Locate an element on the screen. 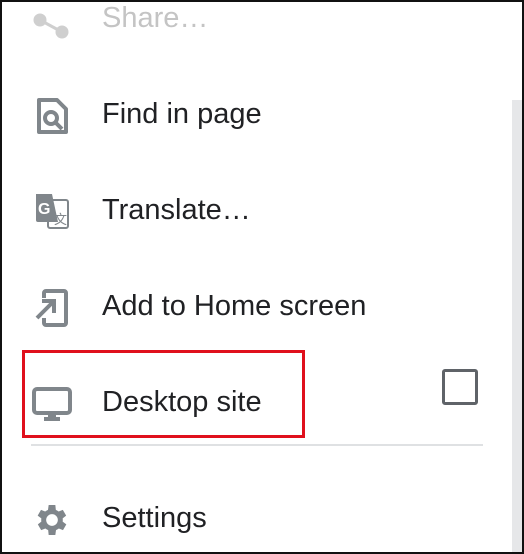 The height and width of the screenshot is (554, 524). gear-icon is located at coordinates (52, 520).